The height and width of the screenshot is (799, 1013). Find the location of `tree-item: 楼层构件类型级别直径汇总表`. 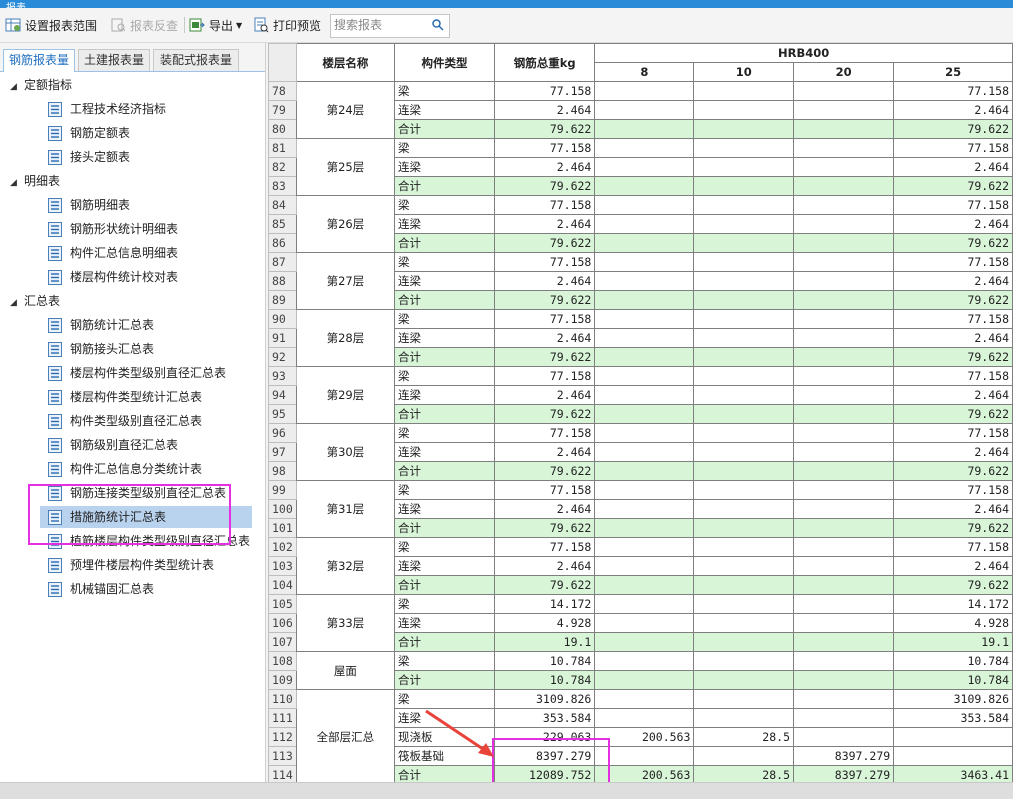

tree-item: 楼层构件类型级别直径汇总表 is located at coordinates (137, 373).